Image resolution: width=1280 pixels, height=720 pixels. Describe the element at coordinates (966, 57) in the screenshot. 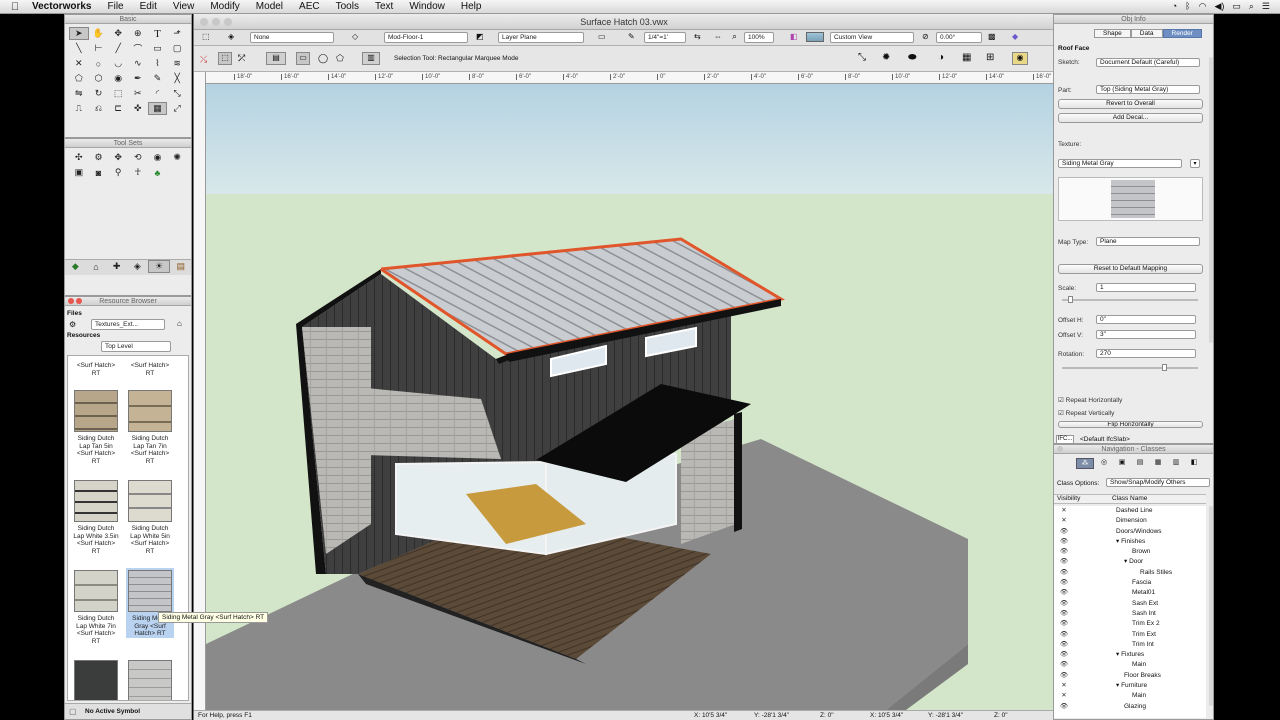

I see `grid-snap-icon: ▦` at that location.